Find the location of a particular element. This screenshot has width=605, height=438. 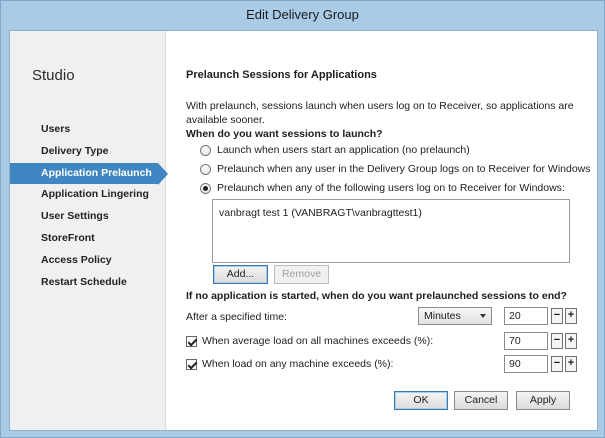

avg-load-decrement-button: − is located at coordinates (557, 341).